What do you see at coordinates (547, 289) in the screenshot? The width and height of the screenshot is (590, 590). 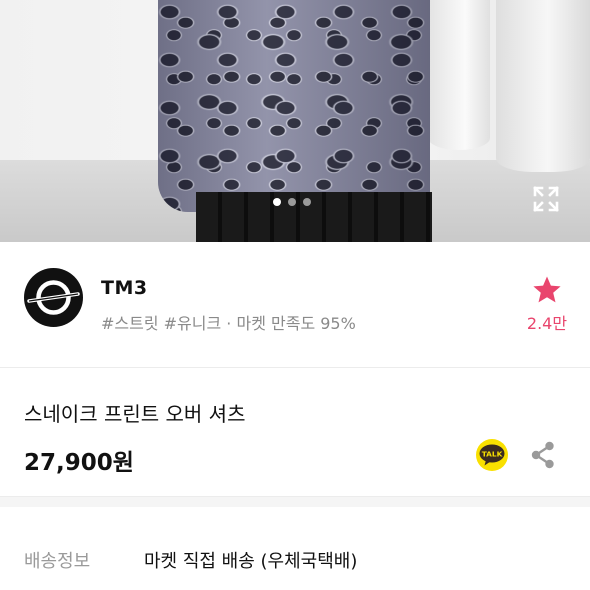 I see `star-icon` at bounding box center [547, 289].